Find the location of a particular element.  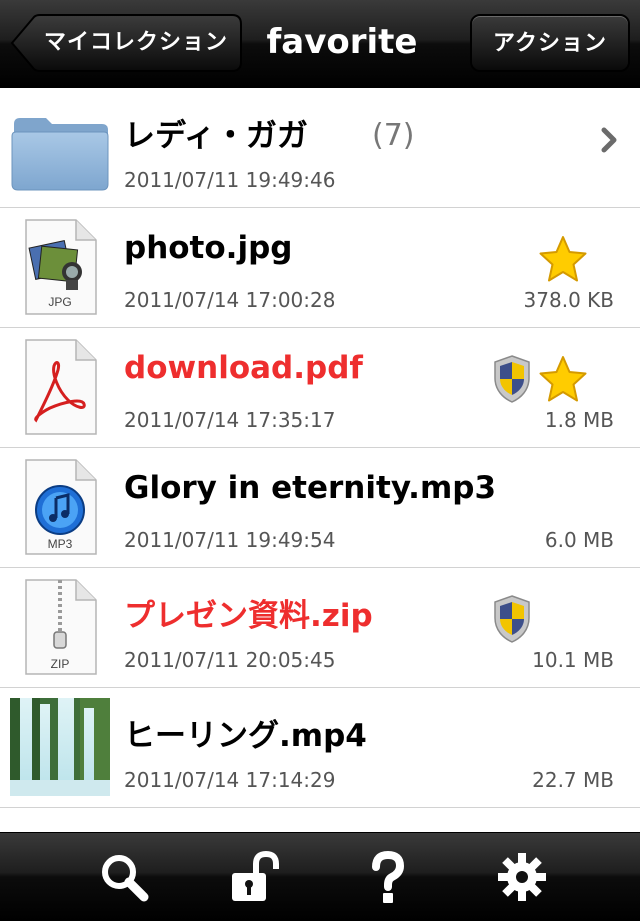

unlock-icon is located at coordinates (254, 877).